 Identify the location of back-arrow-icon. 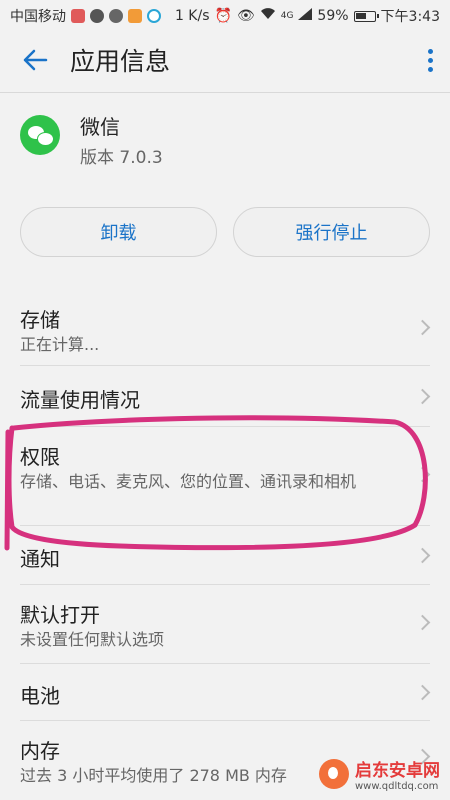
(35, 60).